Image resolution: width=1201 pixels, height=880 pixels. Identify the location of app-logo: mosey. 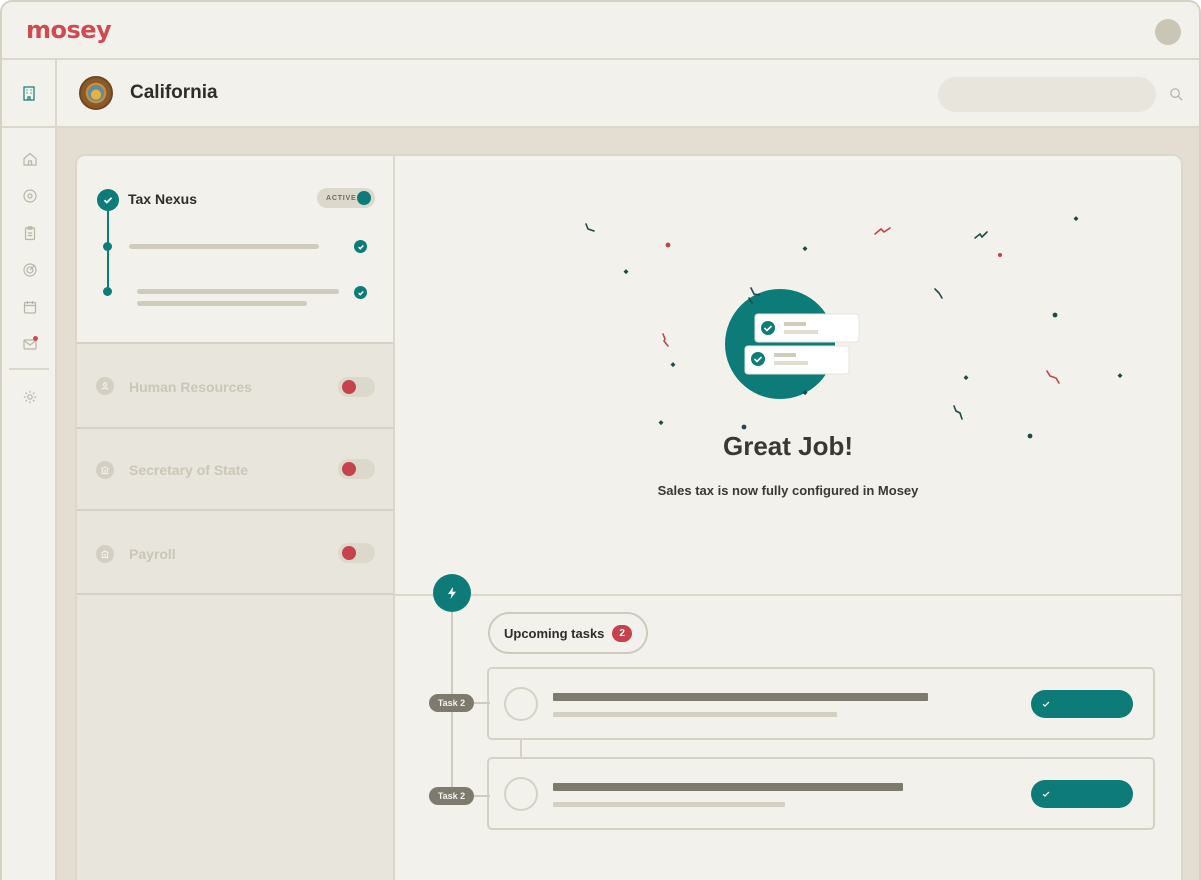
(69, 30).